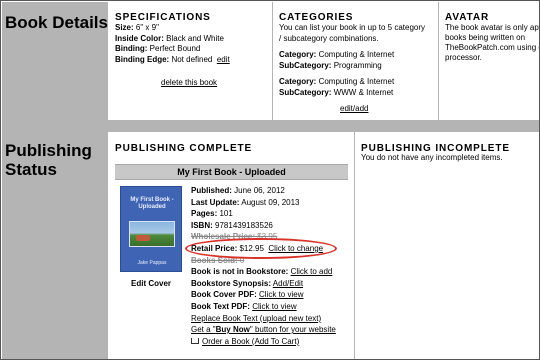 The height and width of the screenshot is (360, 540). I want to click on cover-author: Jake Pappas, so click(152, 263).